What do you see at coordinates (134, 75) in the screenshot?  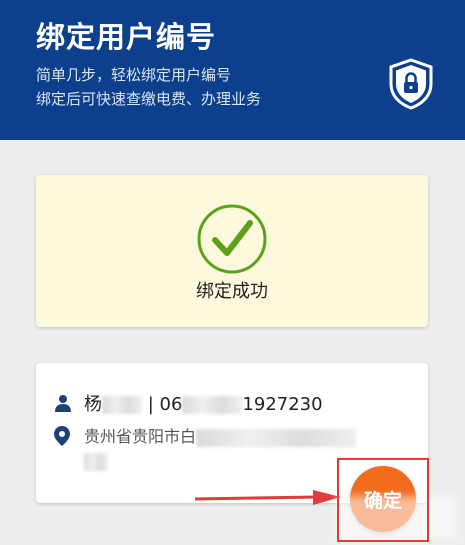 I see `header-subtitle-1: 简单几步，轻松绑定用户编号` at bounding box center [134, 75].